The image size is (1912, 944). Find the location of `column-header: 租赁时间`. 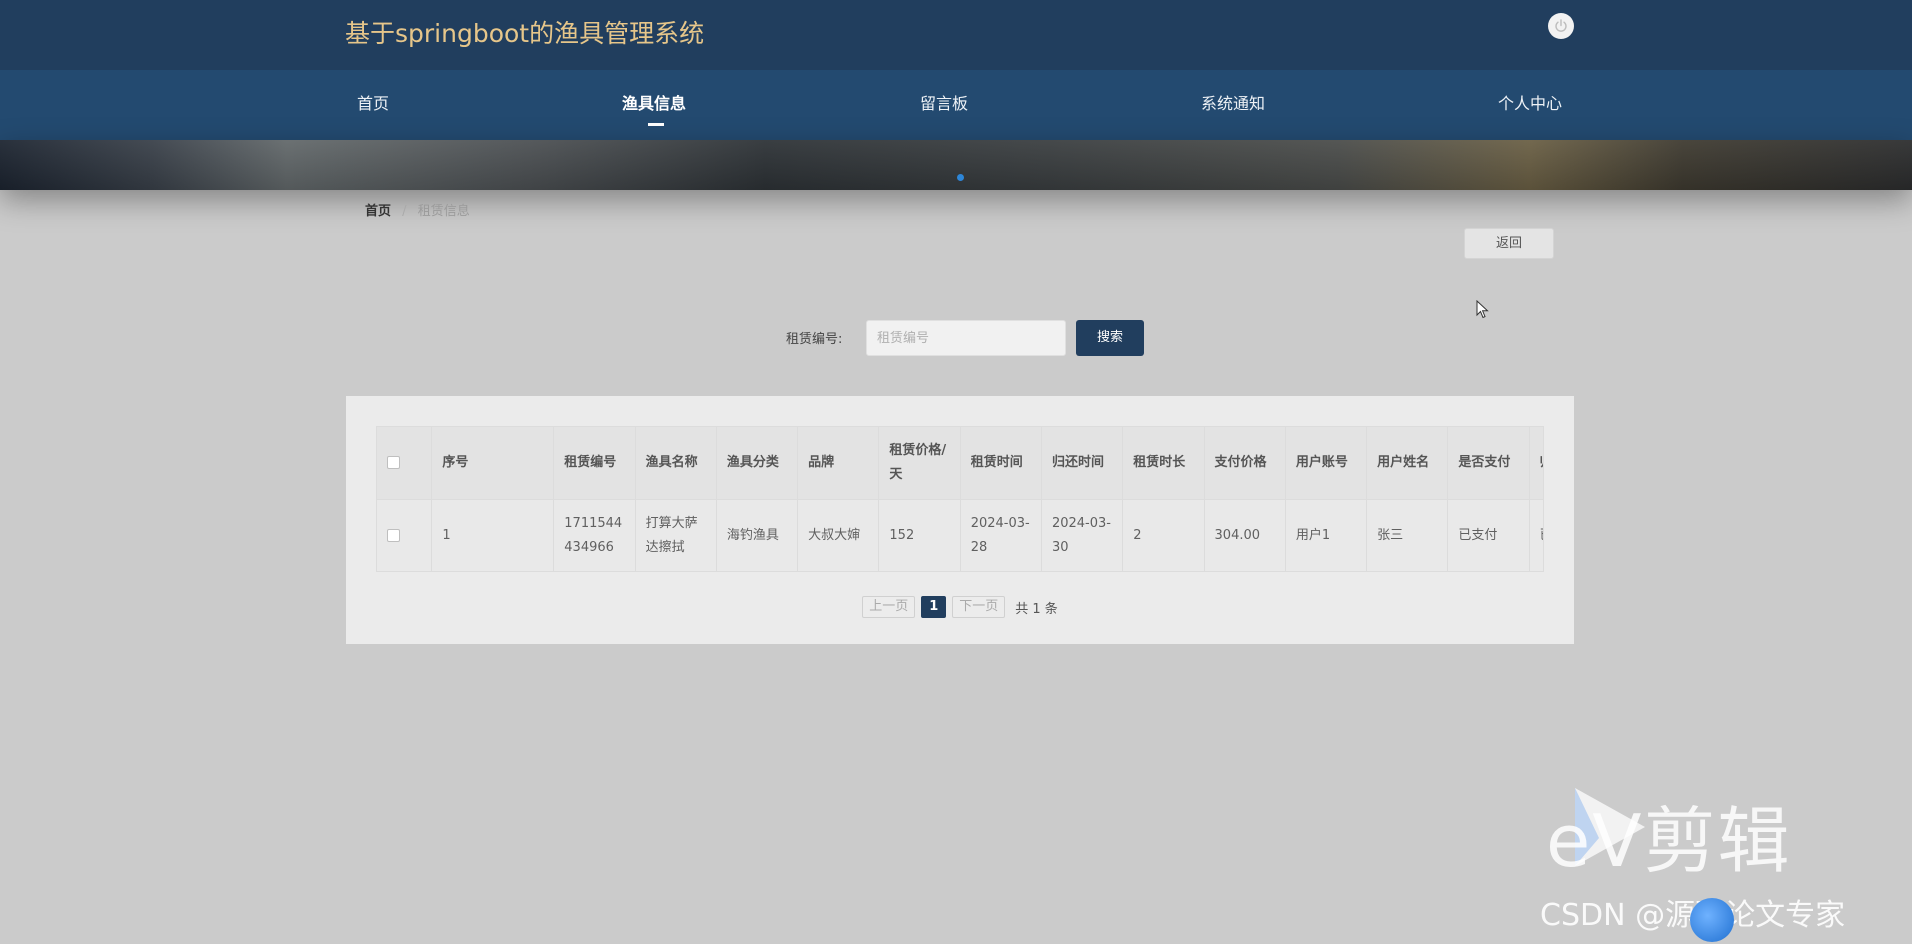

column-header: 租赁时间 is located at coordinates (1001, 463).